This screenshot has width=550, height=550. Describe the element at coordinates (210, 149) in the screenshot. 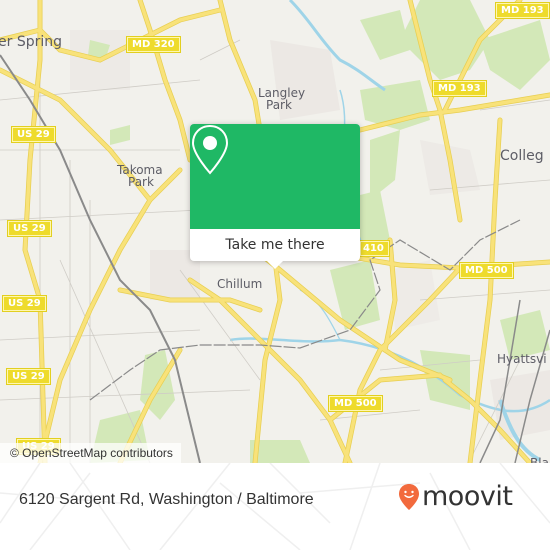

I see `map-pin-icon` at that location.